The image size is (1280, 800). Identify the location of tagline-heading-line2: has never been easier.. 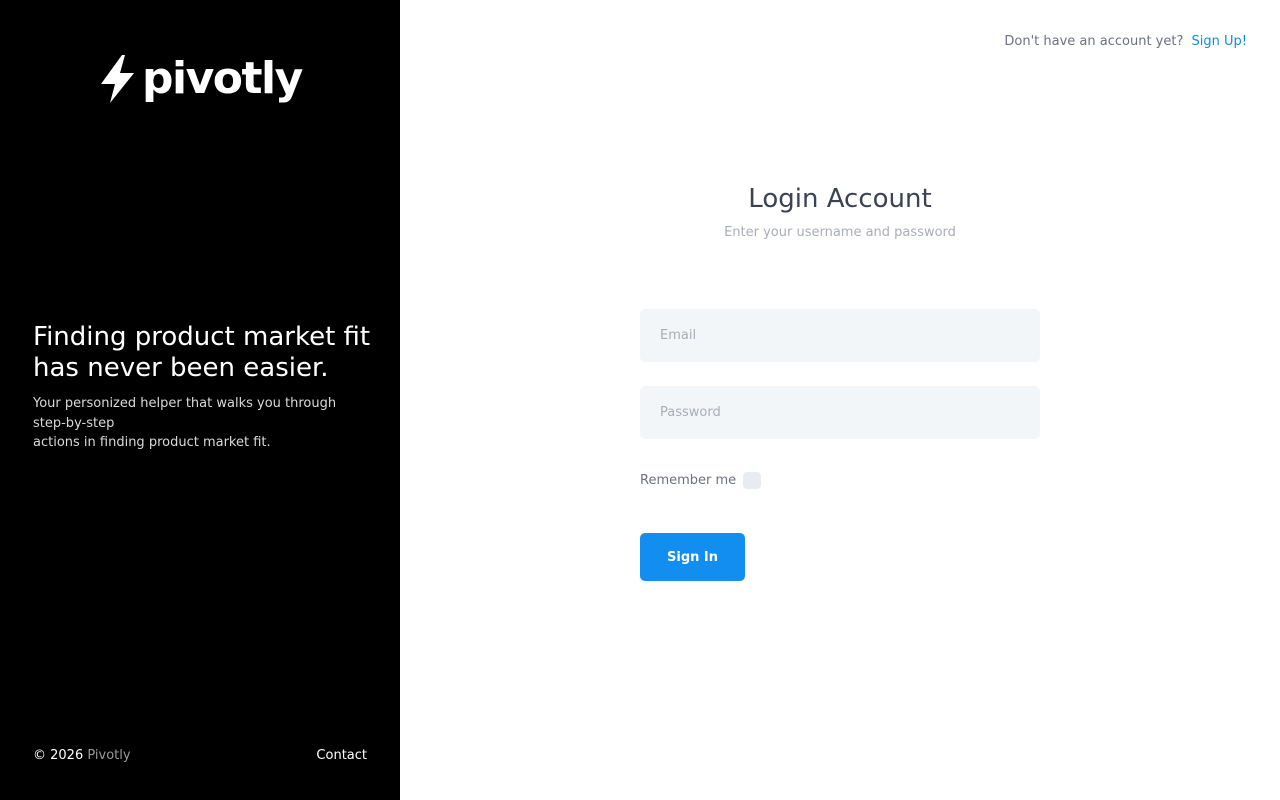
(181, 368).